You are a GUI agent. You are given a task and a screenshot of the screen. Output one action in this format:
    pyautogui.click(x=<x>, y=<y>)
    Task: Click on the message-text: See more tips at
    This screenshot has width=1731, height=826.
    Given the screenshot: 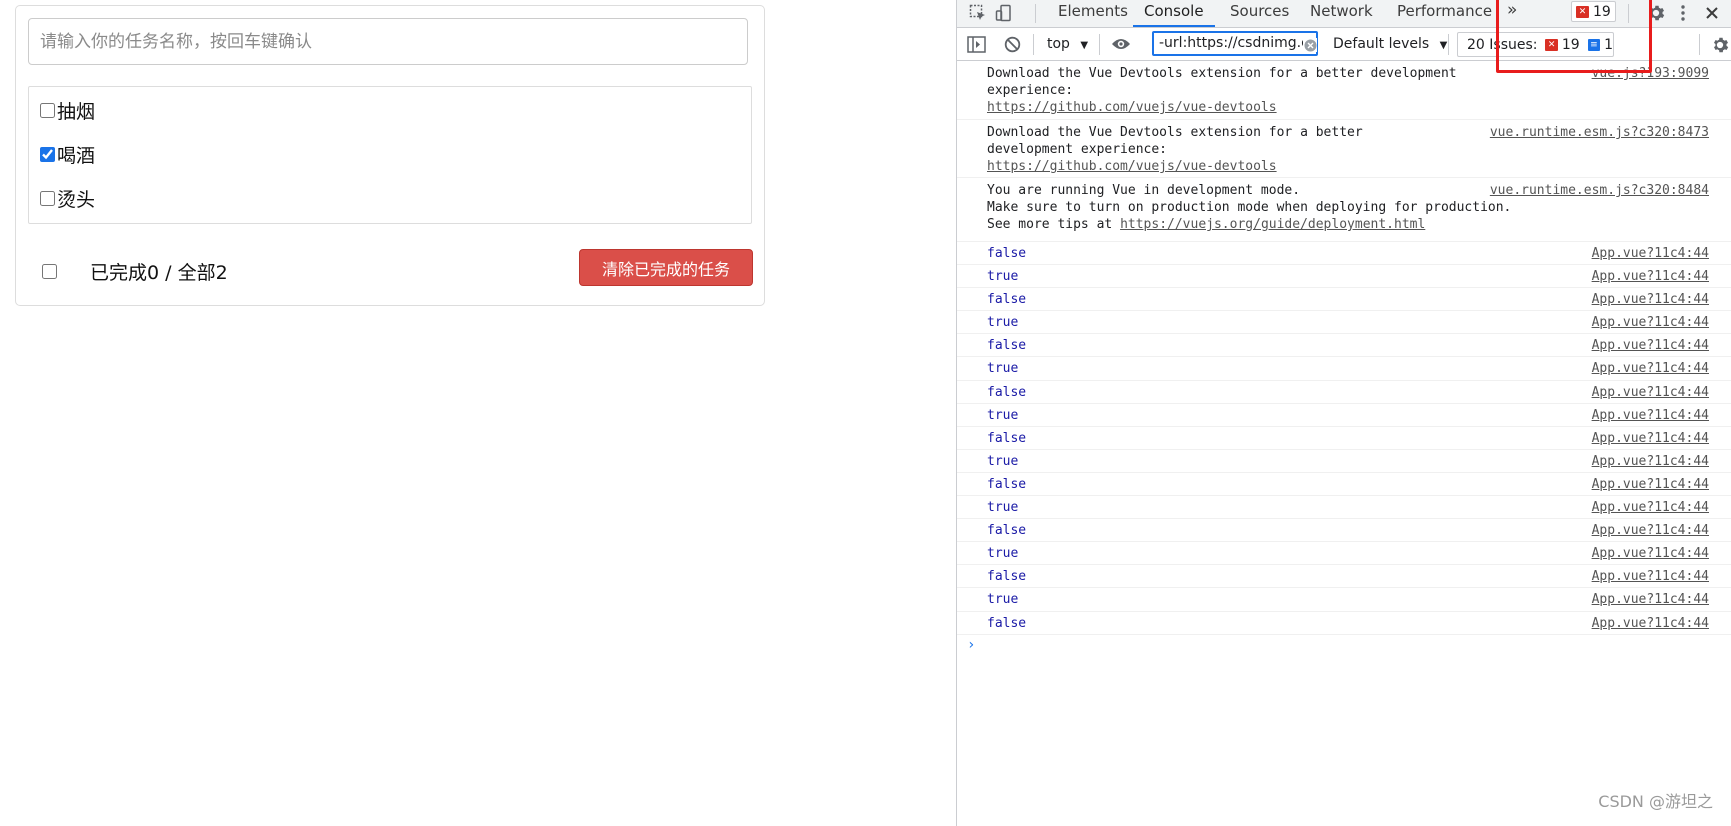 What is the action you would take?
    pyautogui.click(x=1054, y=224)
    